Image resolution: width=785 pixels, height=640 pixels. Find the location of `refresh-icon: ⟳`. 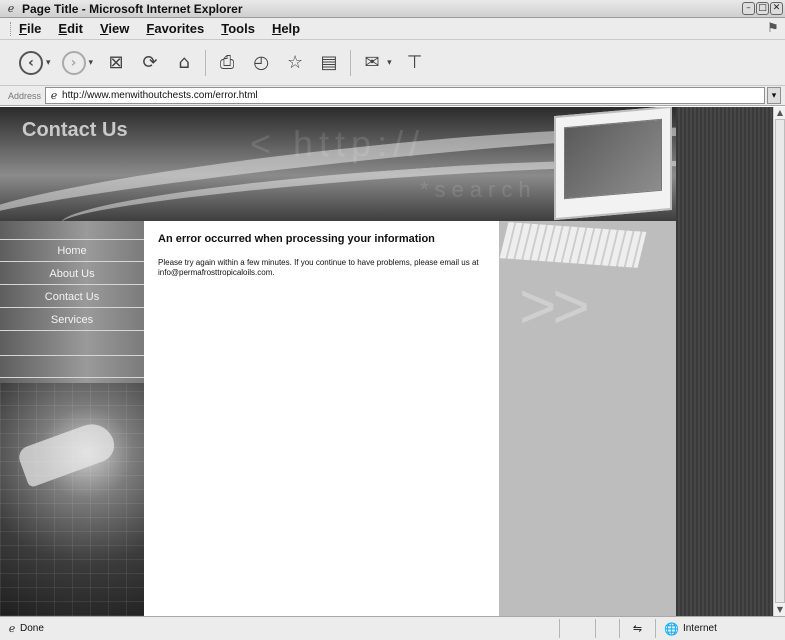

refresh-icon: ⟳ is located at coordinates (150, 62).